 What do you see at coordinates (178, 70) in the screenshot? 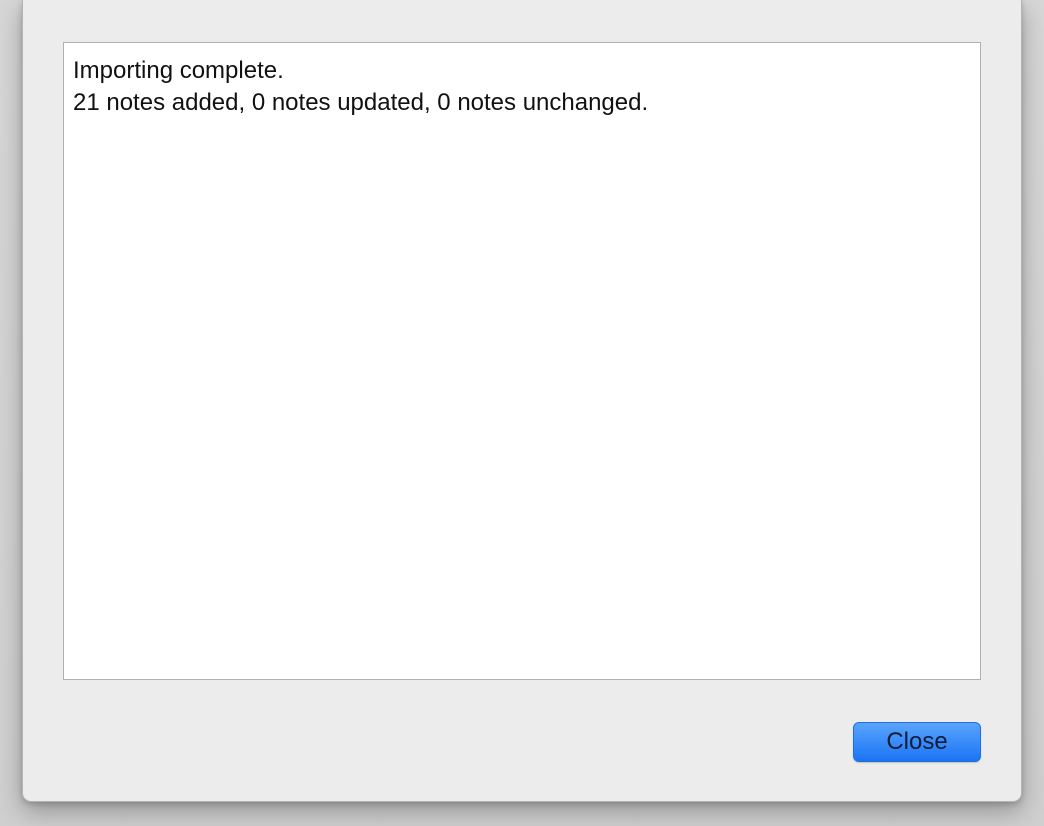
I see `log-line-status: Importing complete.` at bounding box center [178, 70].